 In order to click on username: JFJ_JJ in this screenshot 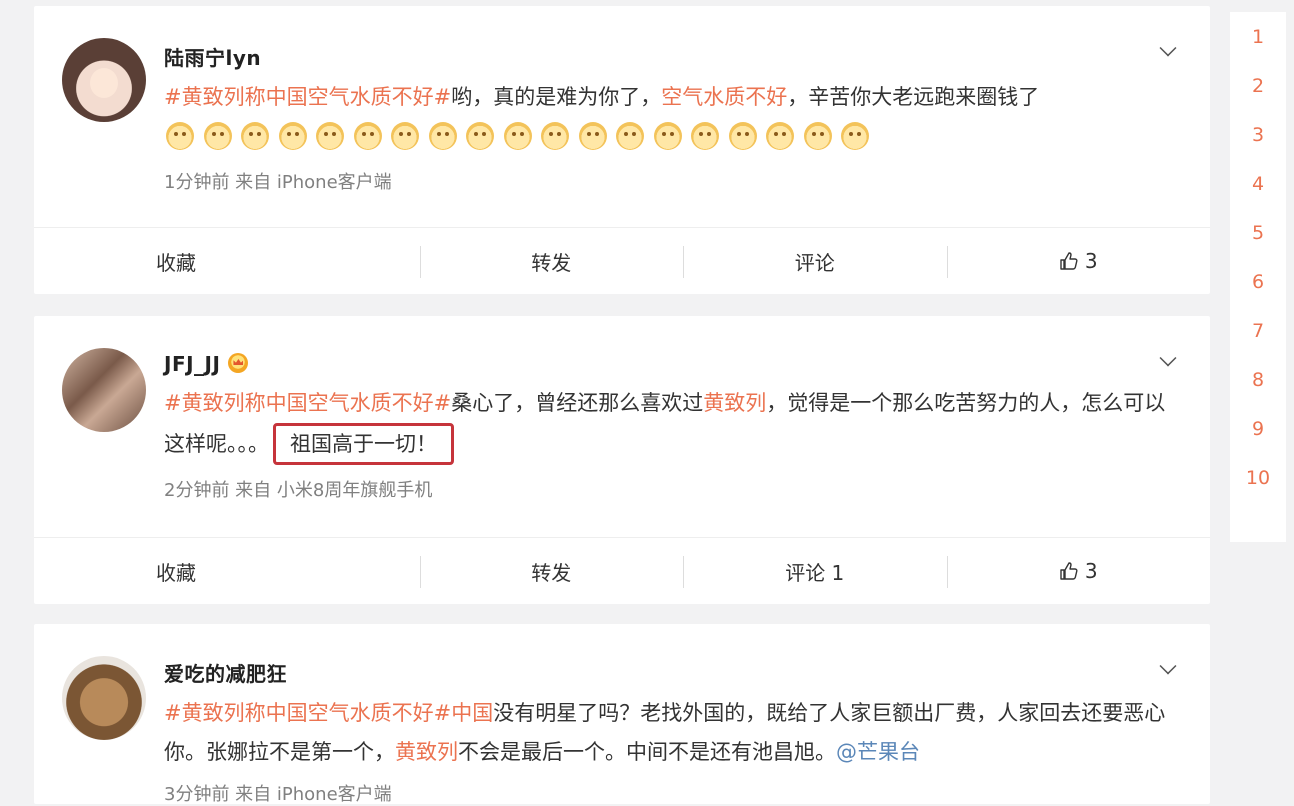, I will do `click(192, 364)`.